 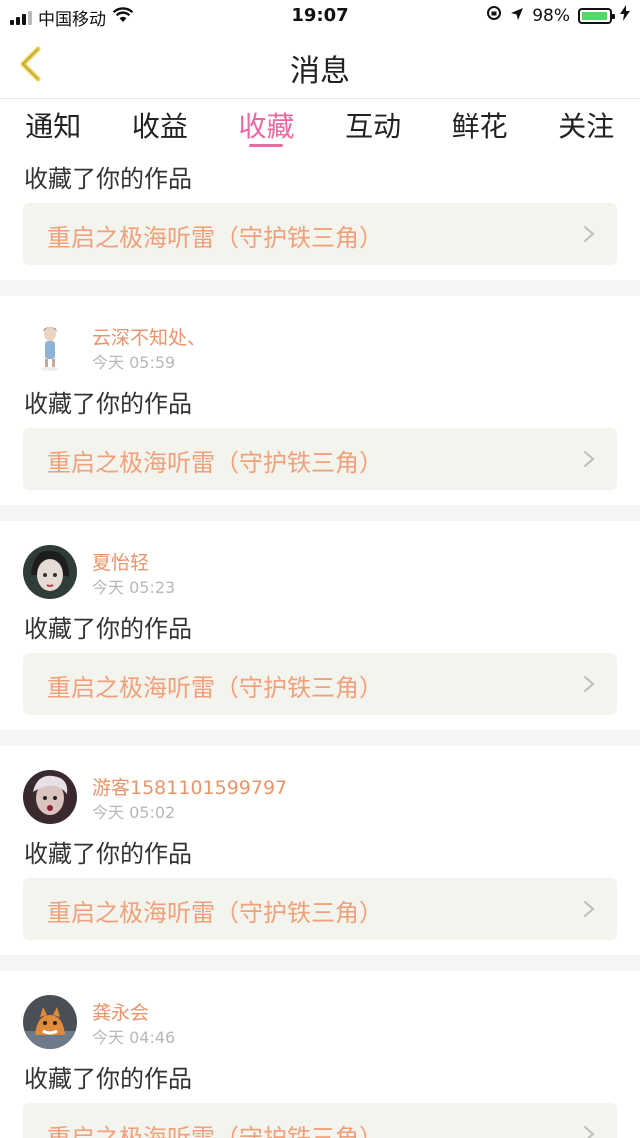 What do you see at coordinates (517, 16) in the screenshot?
I see `location-icon` at bounding box center [517, 16].